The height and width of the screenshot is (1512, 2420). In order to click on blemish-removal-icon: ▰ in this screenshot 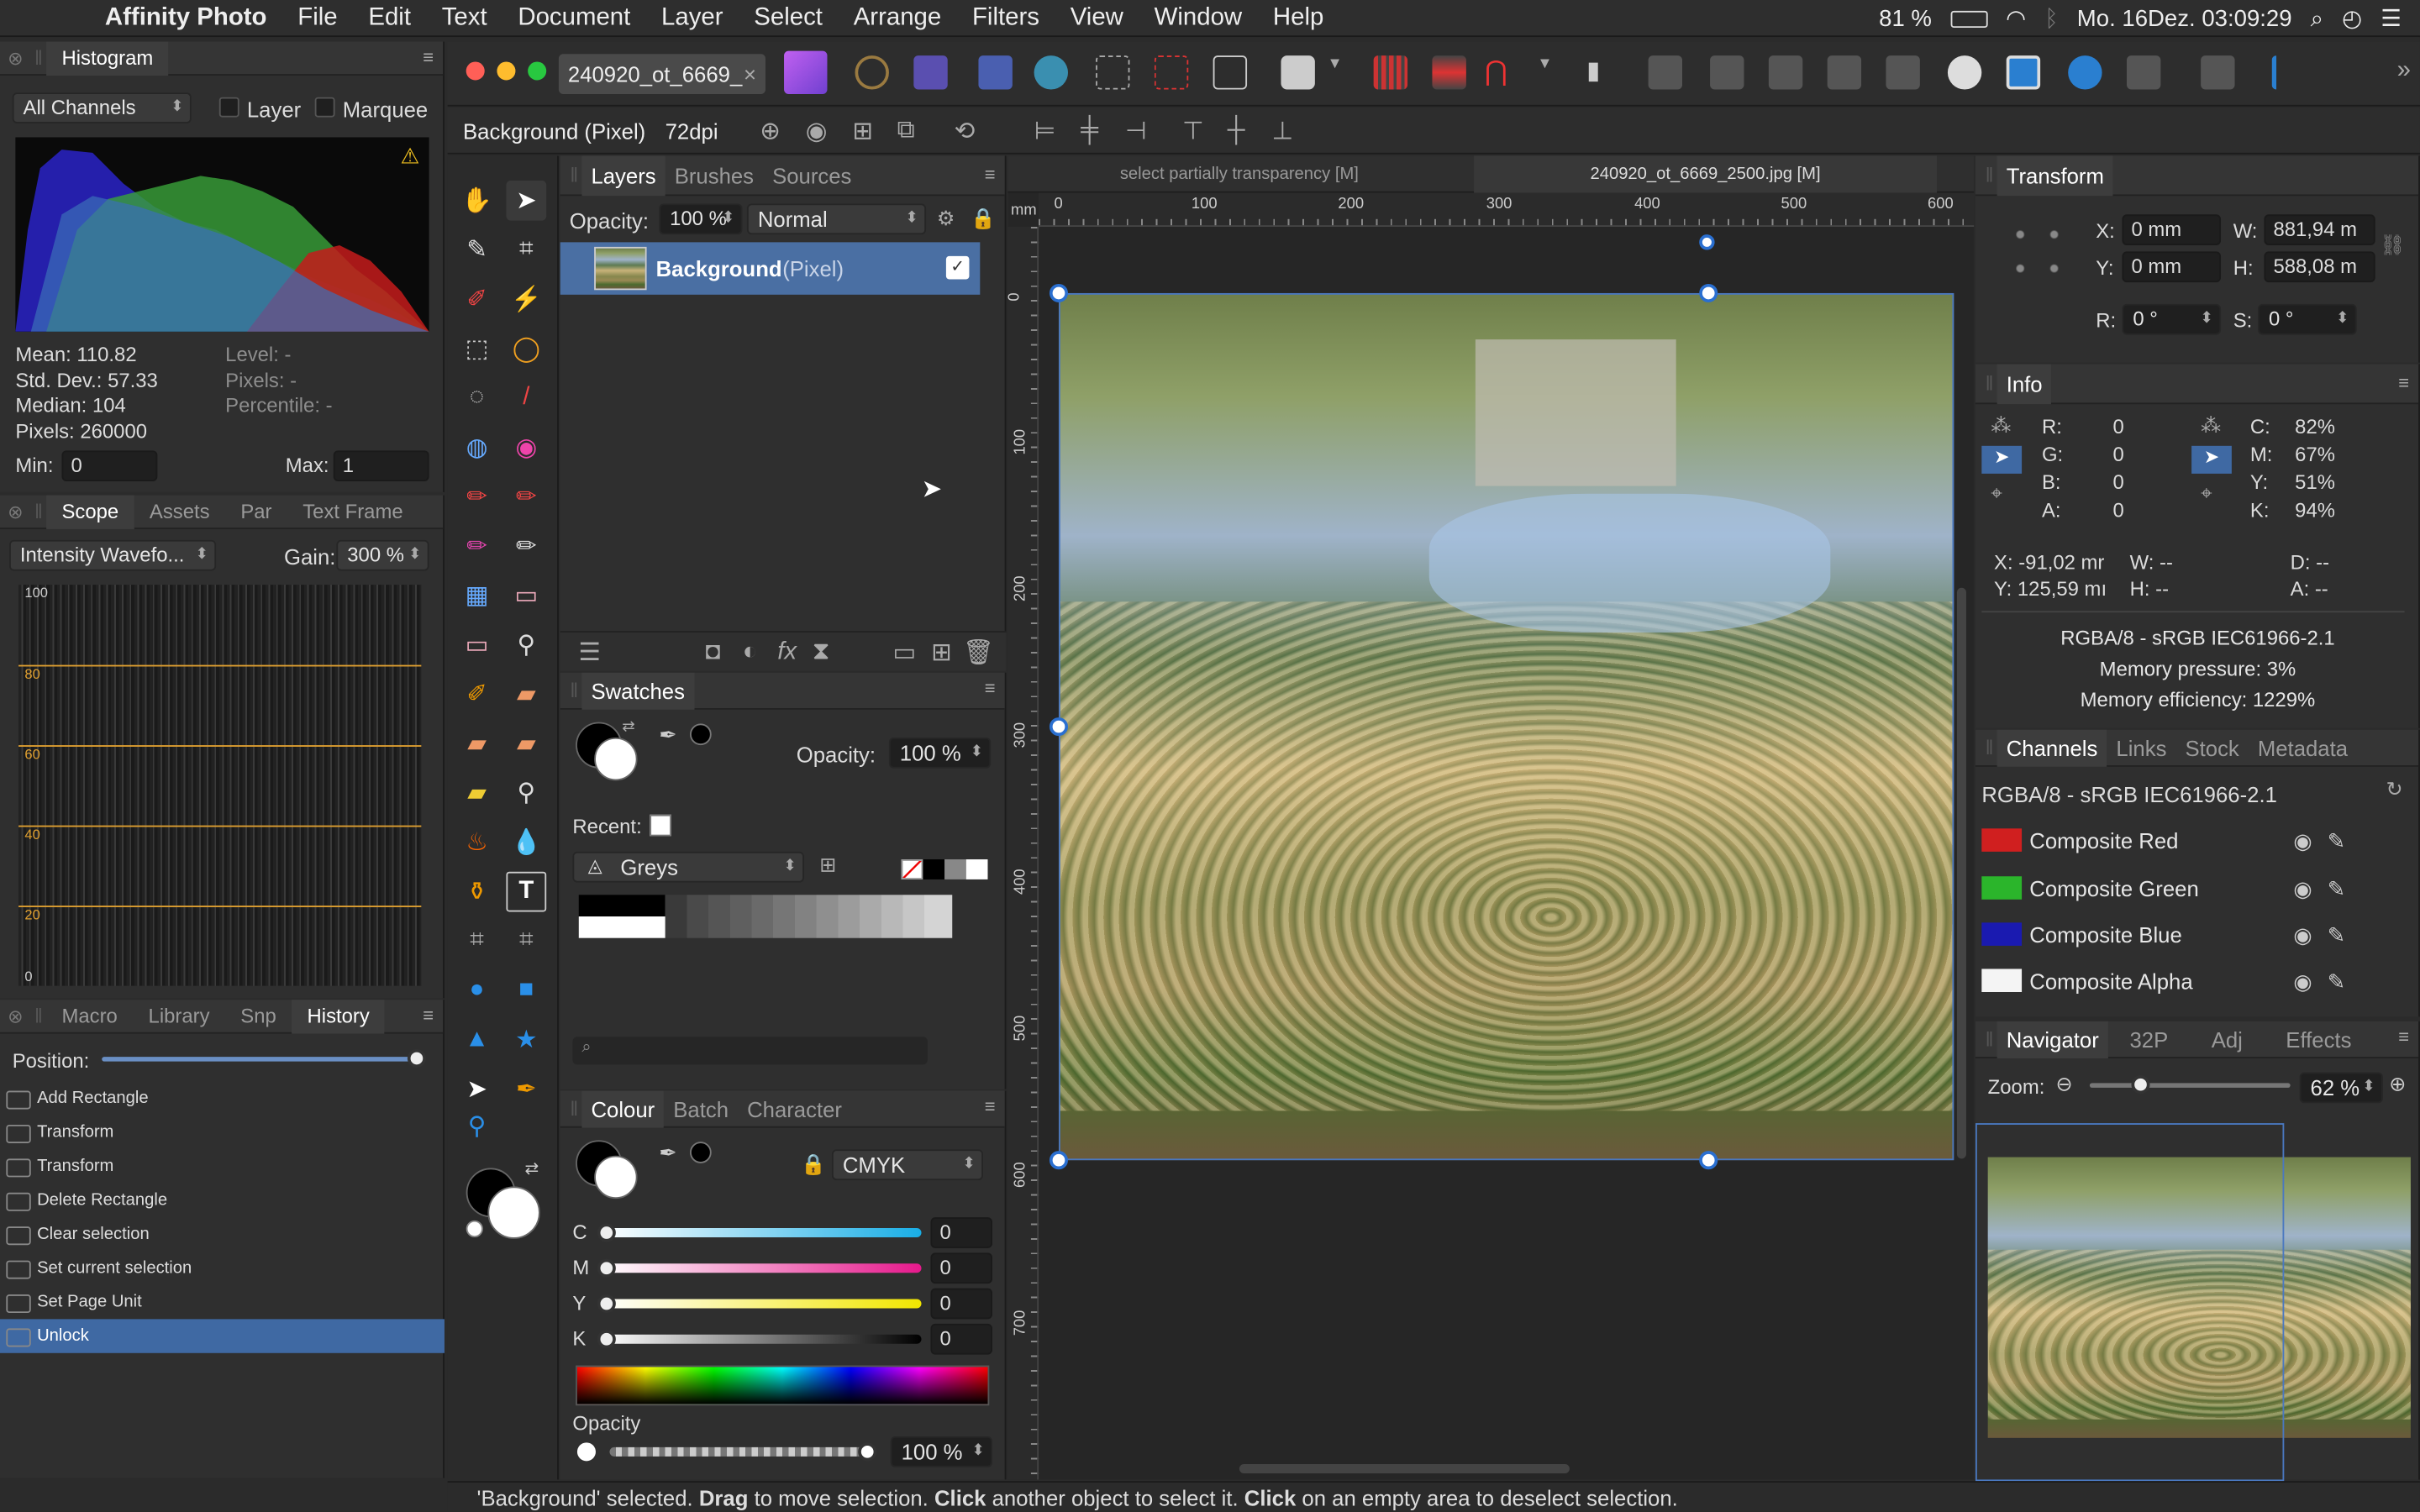, I will do `click(477, 743)`.